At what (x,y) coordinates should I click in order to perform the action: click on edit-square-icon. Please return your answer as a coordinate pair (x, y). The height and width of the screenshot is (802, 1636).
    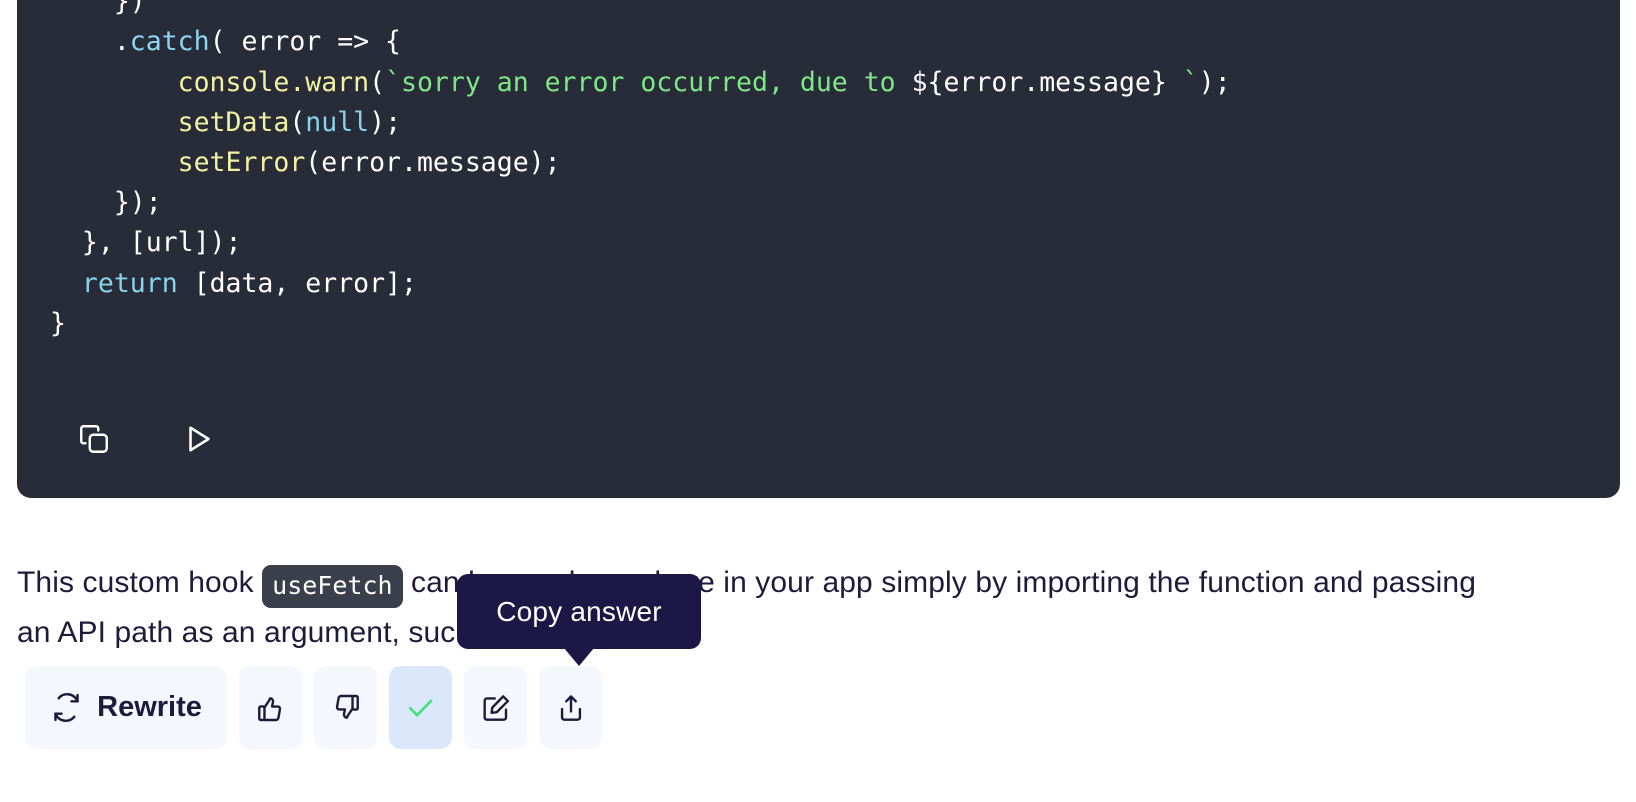
    Looking at the image, I should click on (496, 708).